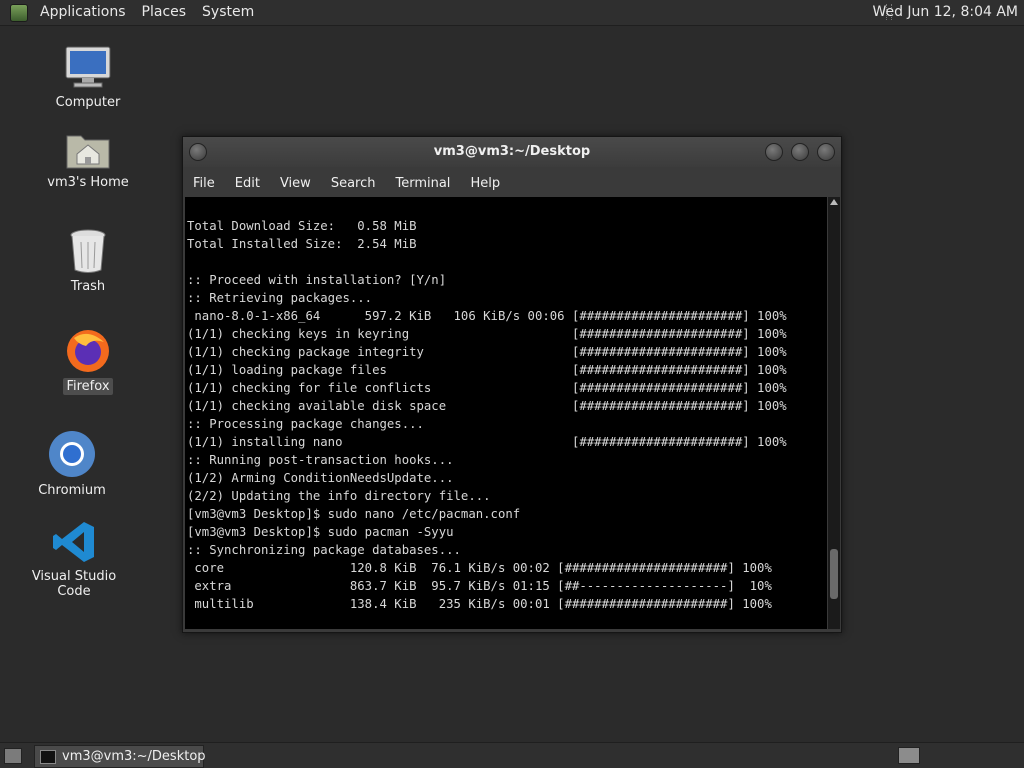  I want to click on window-title: vm3@vm3:~/Desktop, so click(512, 151).